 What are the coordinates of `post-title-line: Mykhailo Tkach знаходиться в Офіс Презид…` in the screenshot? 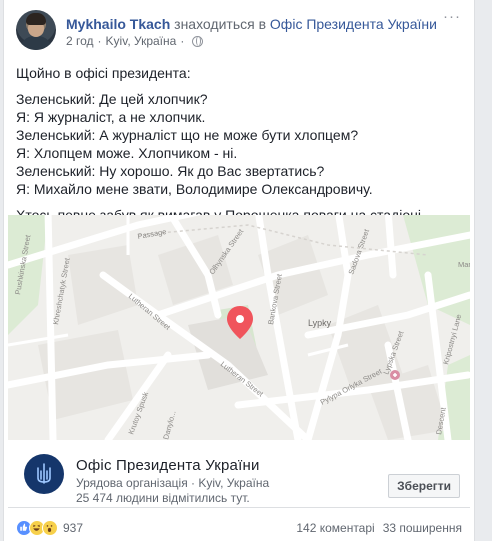 It's located at (251, 24).